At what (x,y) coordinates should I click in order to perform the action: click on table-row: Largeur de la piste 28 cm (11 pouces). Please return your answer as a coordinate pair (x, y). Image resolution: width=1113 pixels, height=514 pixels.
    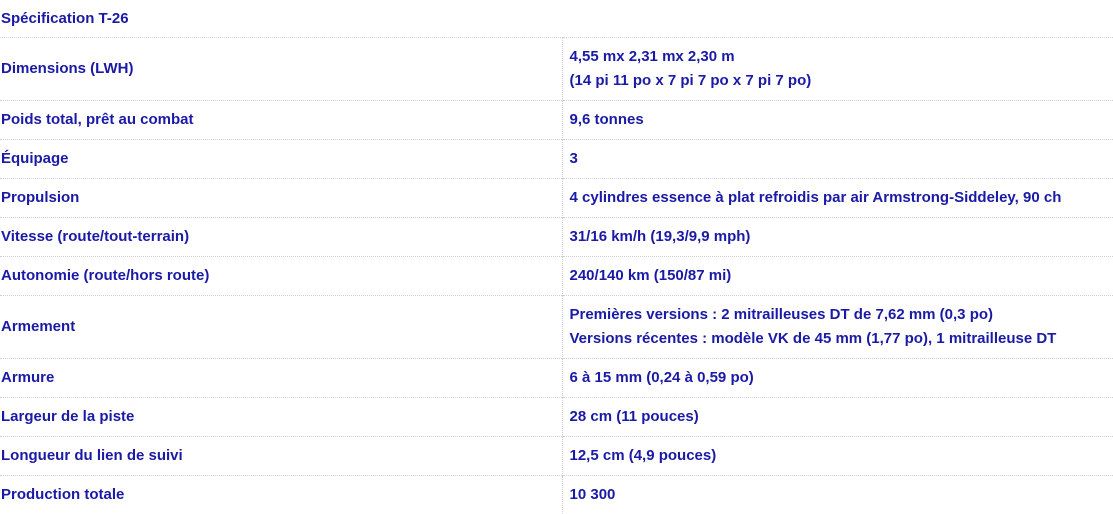
    Looking at the image, I should click on (556, 417).